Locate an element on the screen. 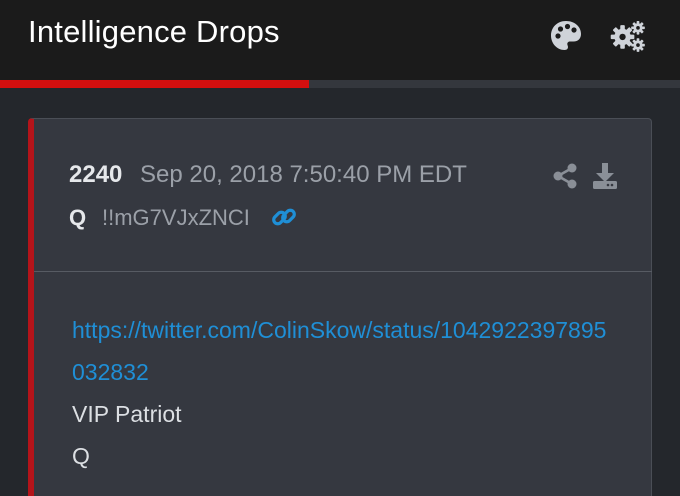  palette-icon is located at coordinates (566, 35).